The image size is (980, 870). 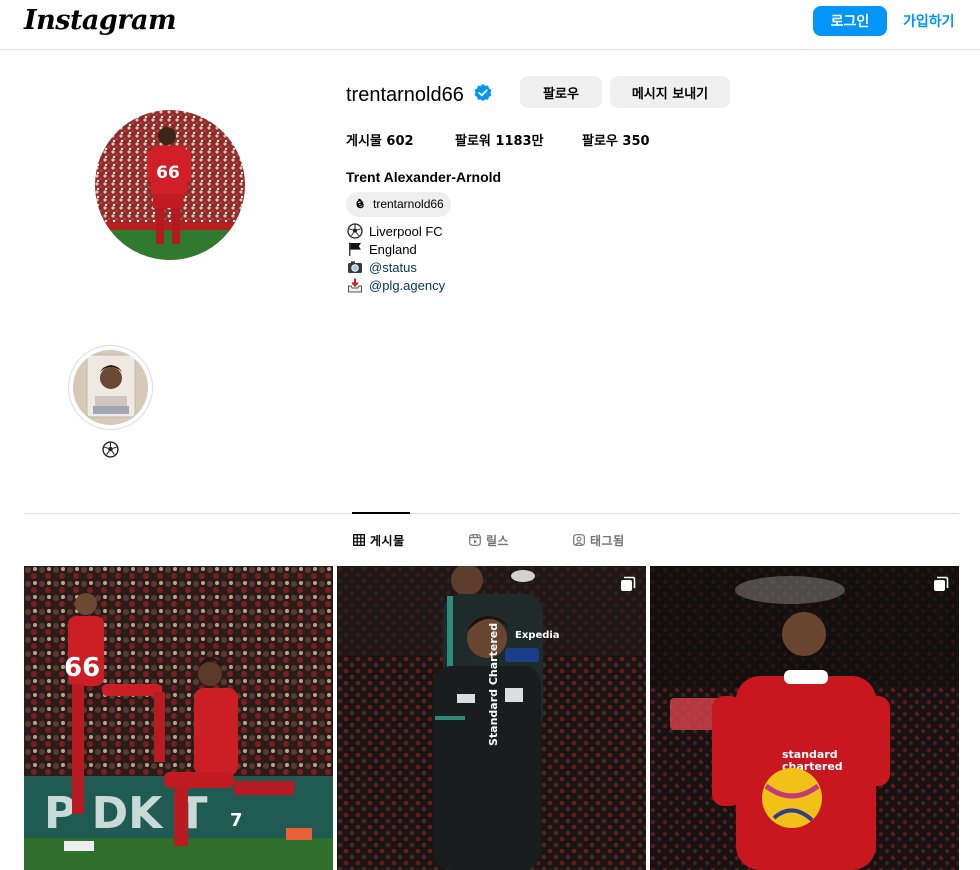 I want to click on tagged-icon, so click(x=579, y=540).